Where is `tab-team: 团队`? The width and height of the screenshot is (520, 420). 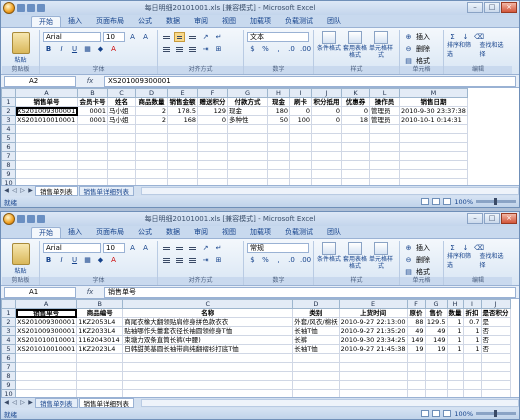
tab-team: 团队 is located at coordinates (334, 21).